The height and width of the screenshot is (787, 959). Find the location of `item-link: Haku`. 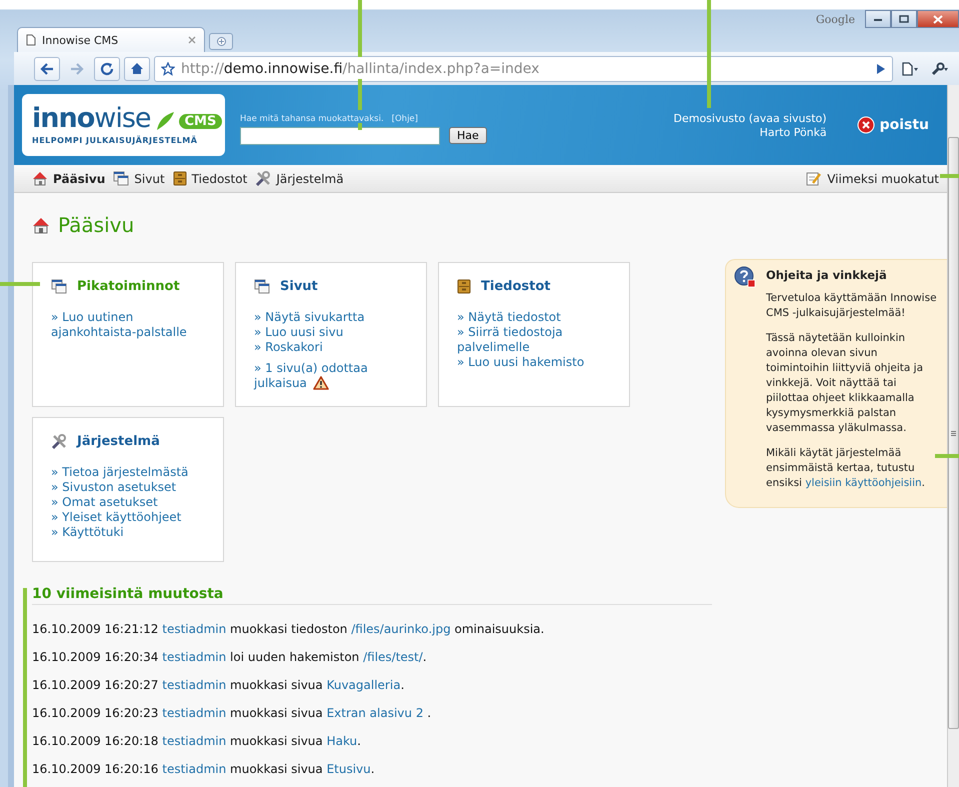

item-link: Haku is located at coordinates (342, 741).